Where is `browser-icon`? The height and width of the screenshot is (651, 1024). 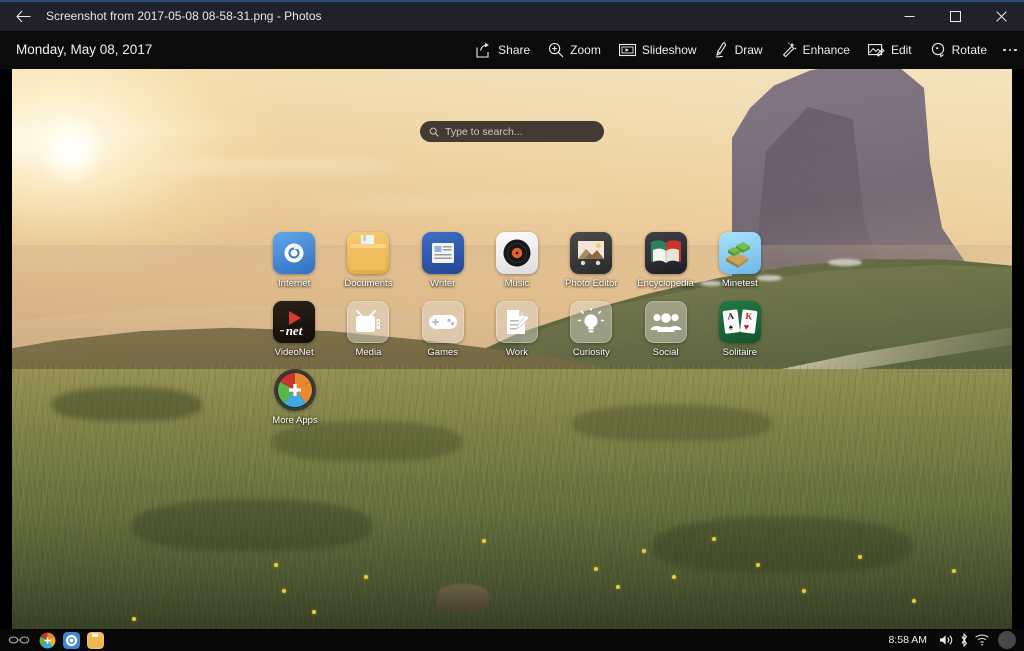 browser-icon is located at coordinates (71, 640).